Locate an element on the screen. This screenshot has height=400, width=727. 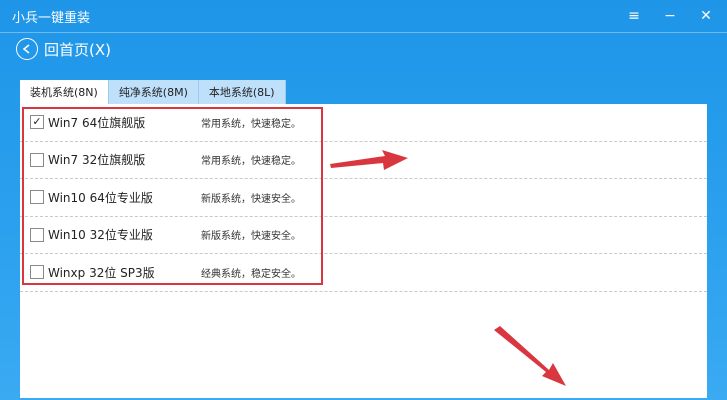
option-name: Win7 32位旗舰版 is located at coordinates (97, 160).